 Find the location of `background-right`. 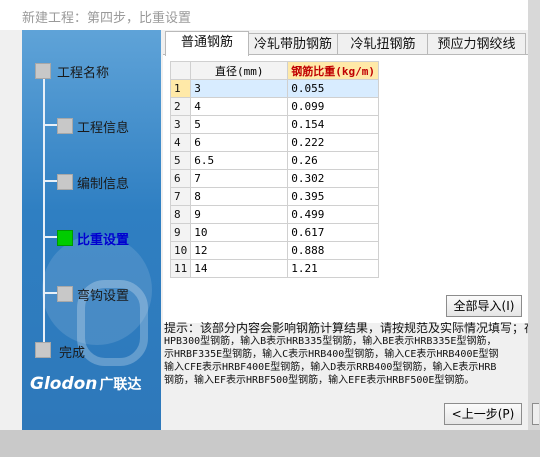

background-right is located at coordinates (534, 228).